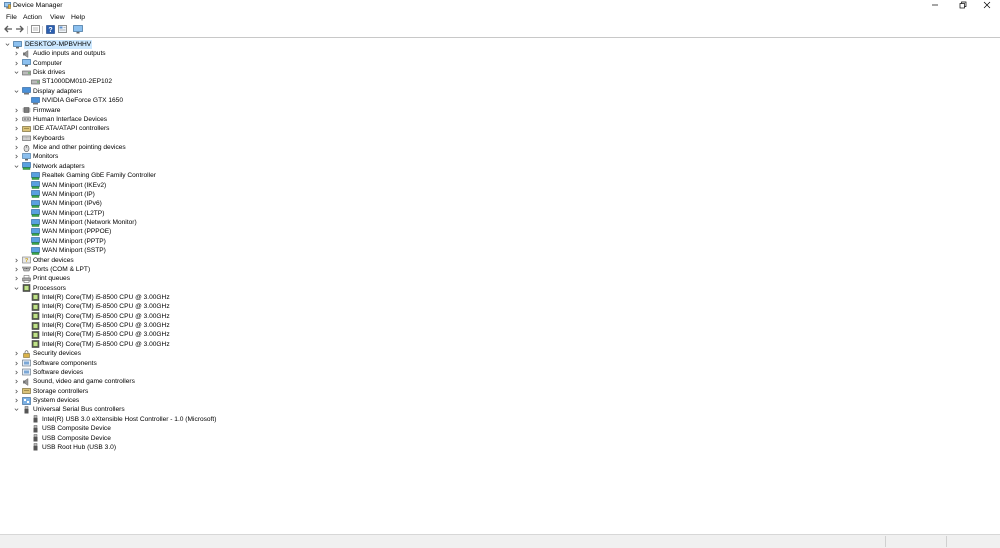  I want to click on tree-category-node: Audio inputs and outputs, so click(59, 53).